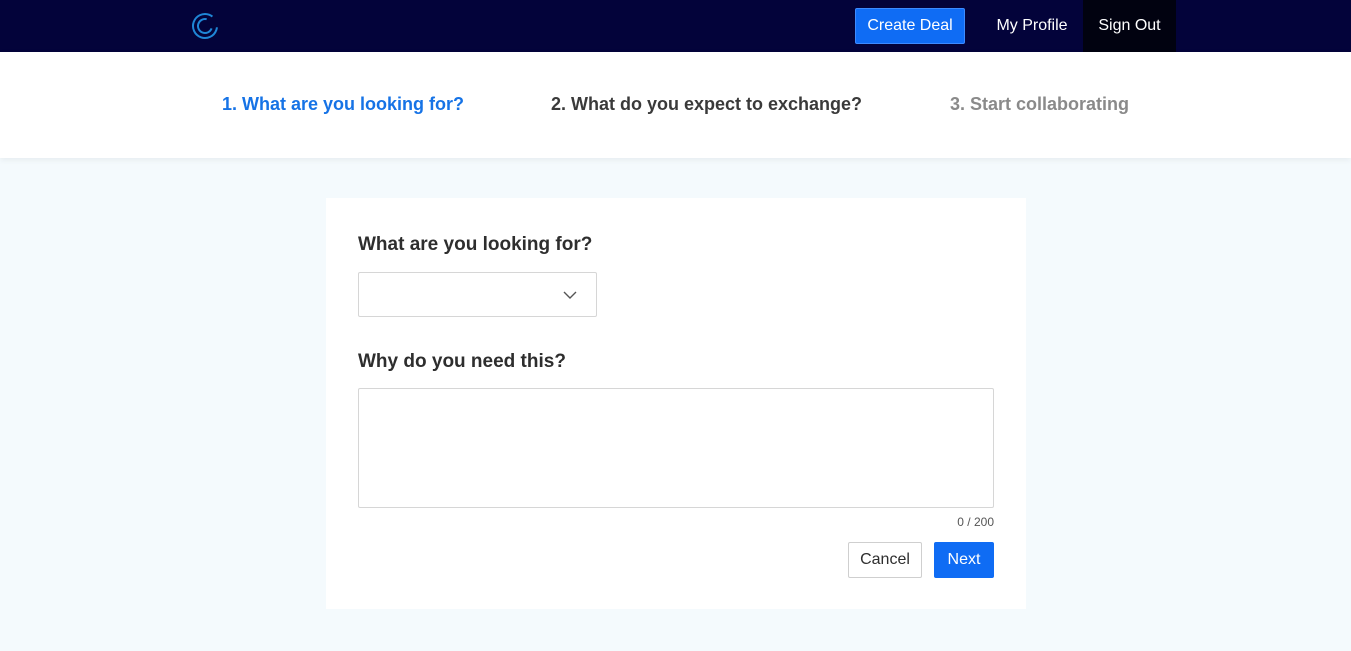 The width and height of the screenshot is (1351, 651). I want to click on sign-out-link: Sign Out, so click(1129, 26).